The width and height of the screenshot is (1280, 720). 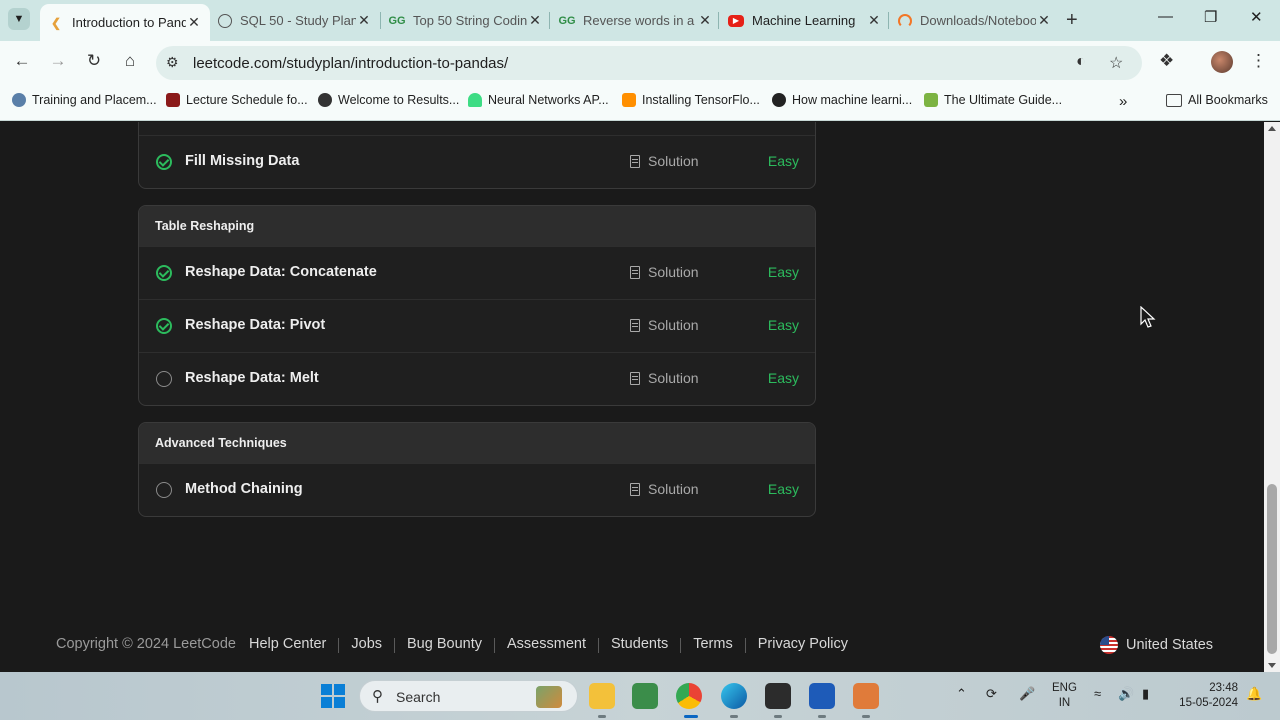 I want to click on document-icon, so click(x=635, y=272).